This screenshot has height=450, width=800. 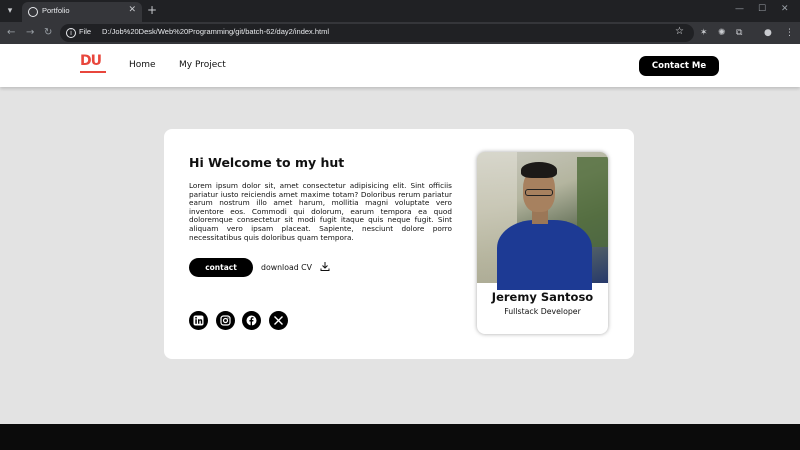 What do you see at coordinates (768, 33) in the screenshot?
I see `profile-icon: ●` at bounding box center [768, 33].